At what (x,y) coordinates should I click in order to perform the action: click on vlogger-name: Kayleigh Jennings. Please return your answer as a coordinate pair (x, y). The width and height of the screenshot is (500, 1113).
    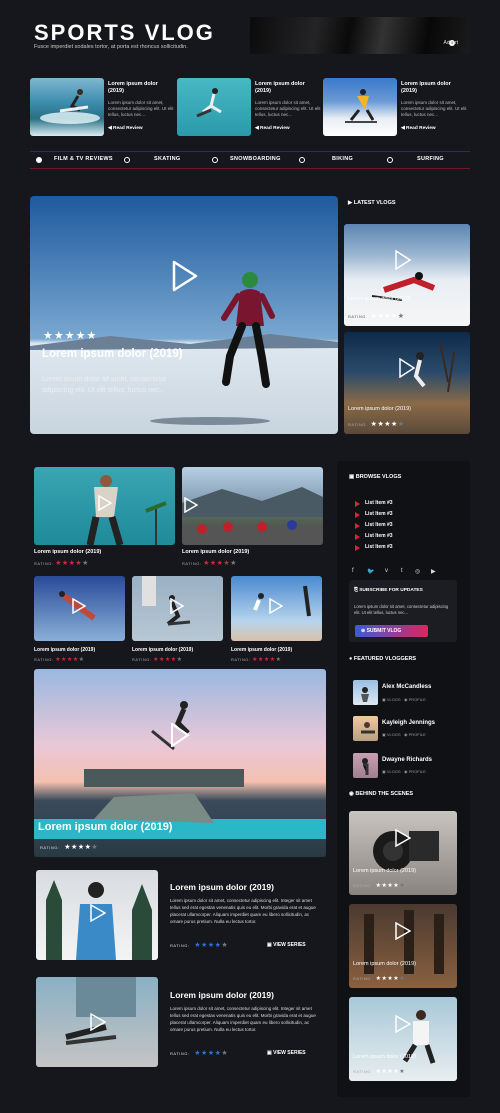
    Looking at the image, I should click on (408, 723).